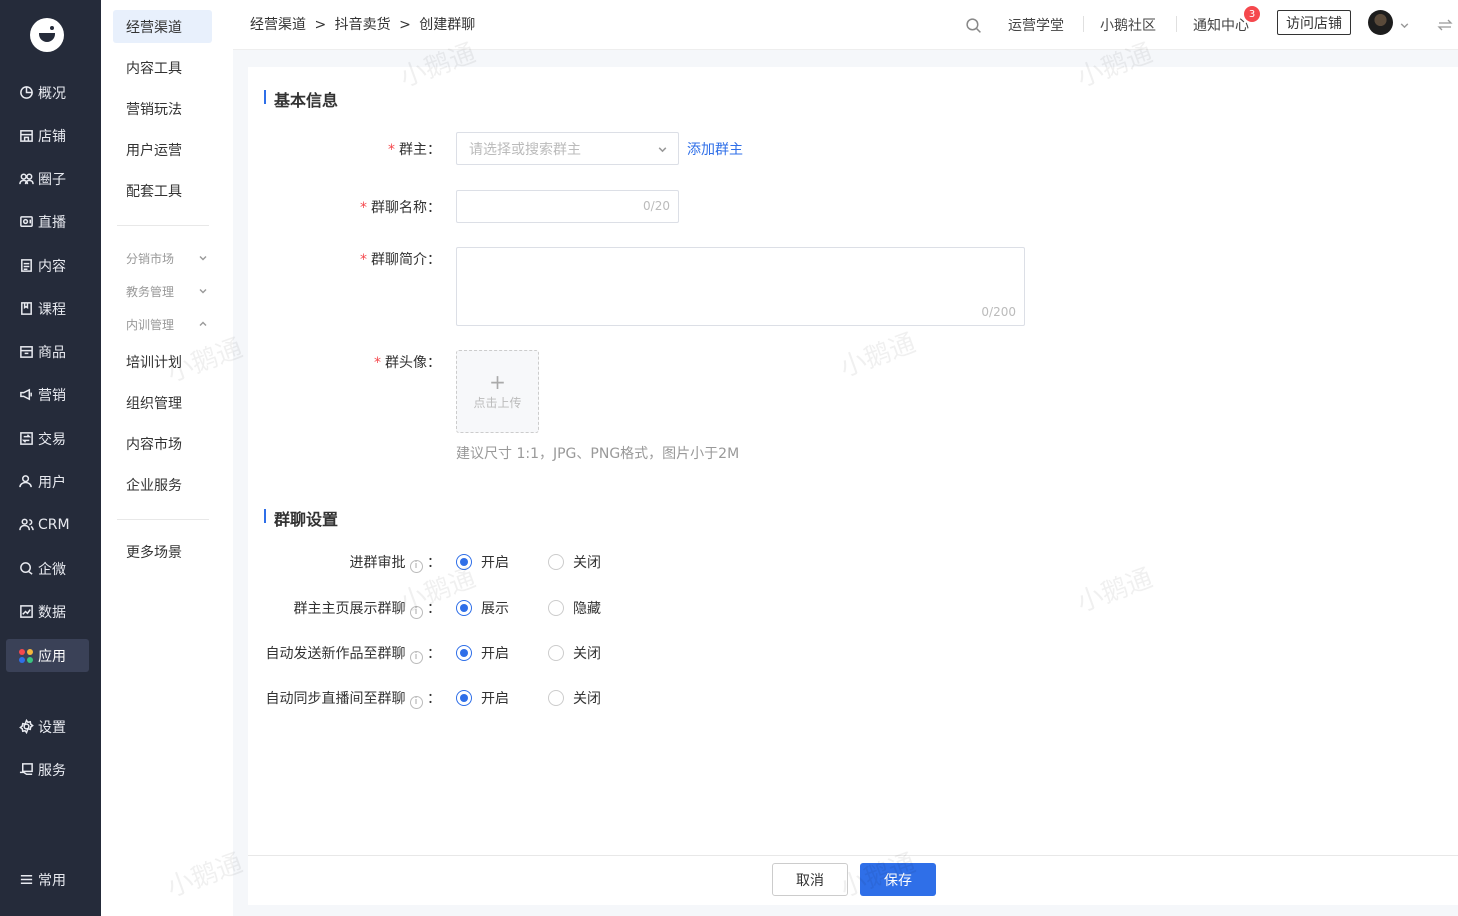 This screenshot has width=1458, height=916. Describe the element at coordinates (162, 324) in the screenshot. I see `subnav-group-training: 内训管理` at that location.